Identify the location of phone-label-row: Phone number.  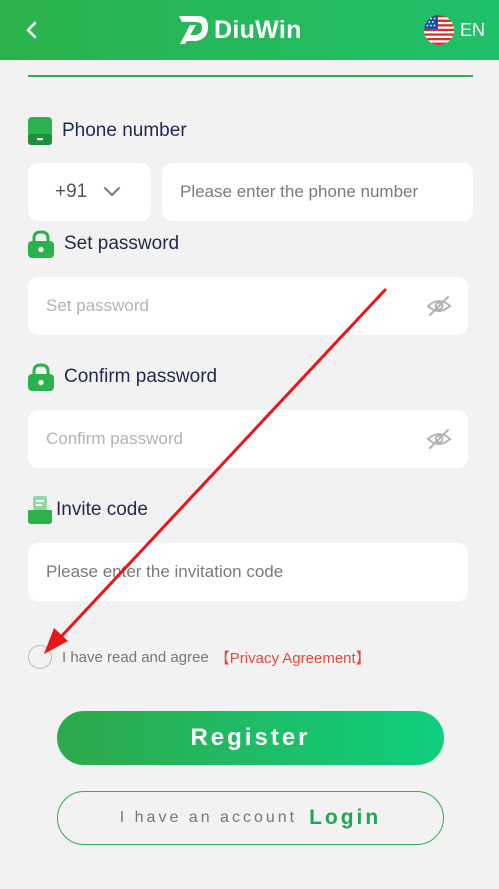
(107, 131).